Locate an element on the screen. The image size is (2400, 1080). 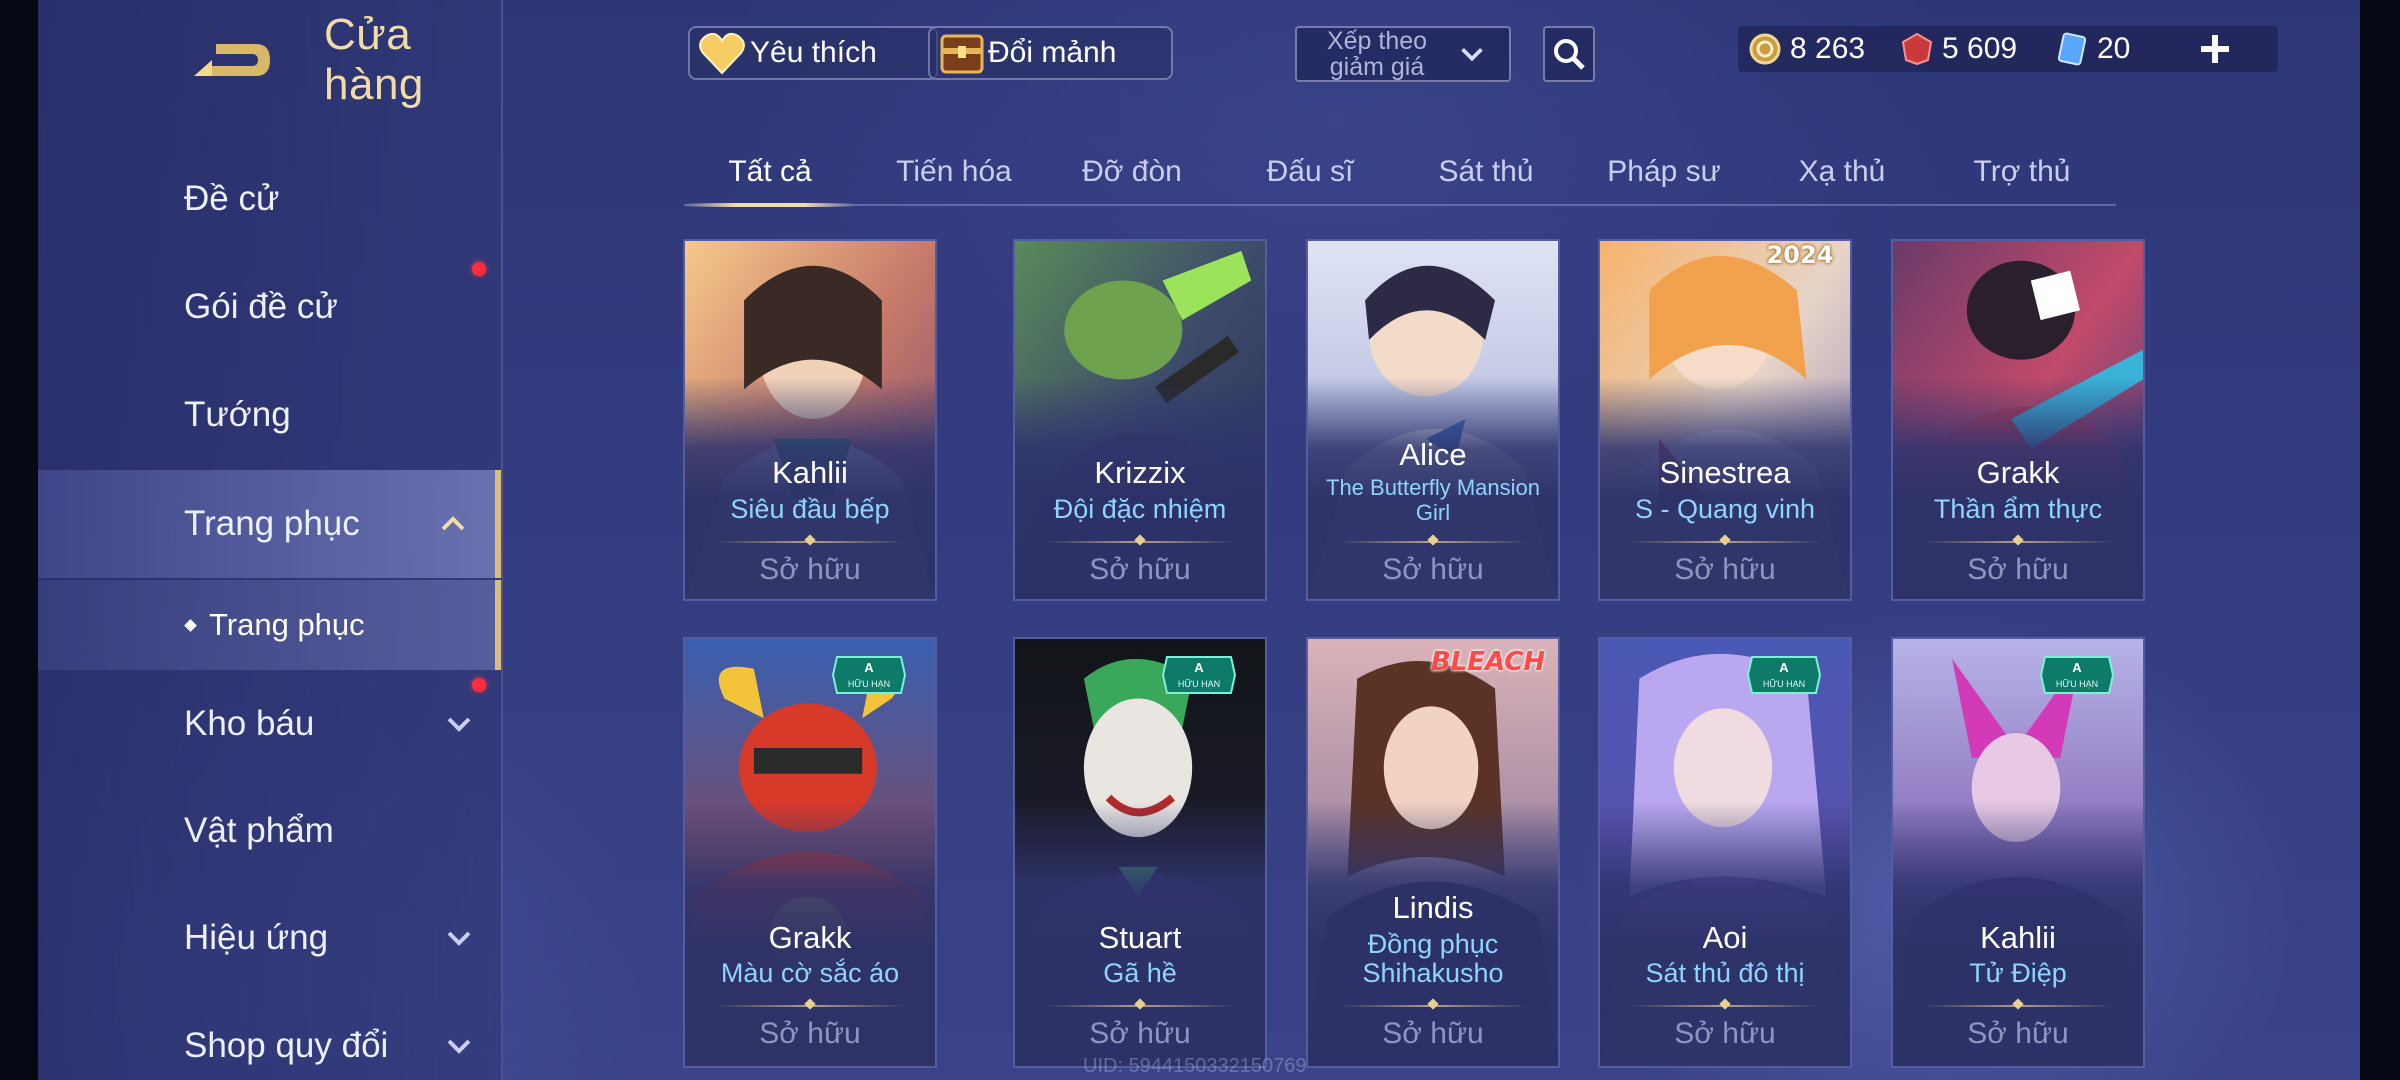
sidebar-item-label: Trang phục is located at coordinates (272, 523).